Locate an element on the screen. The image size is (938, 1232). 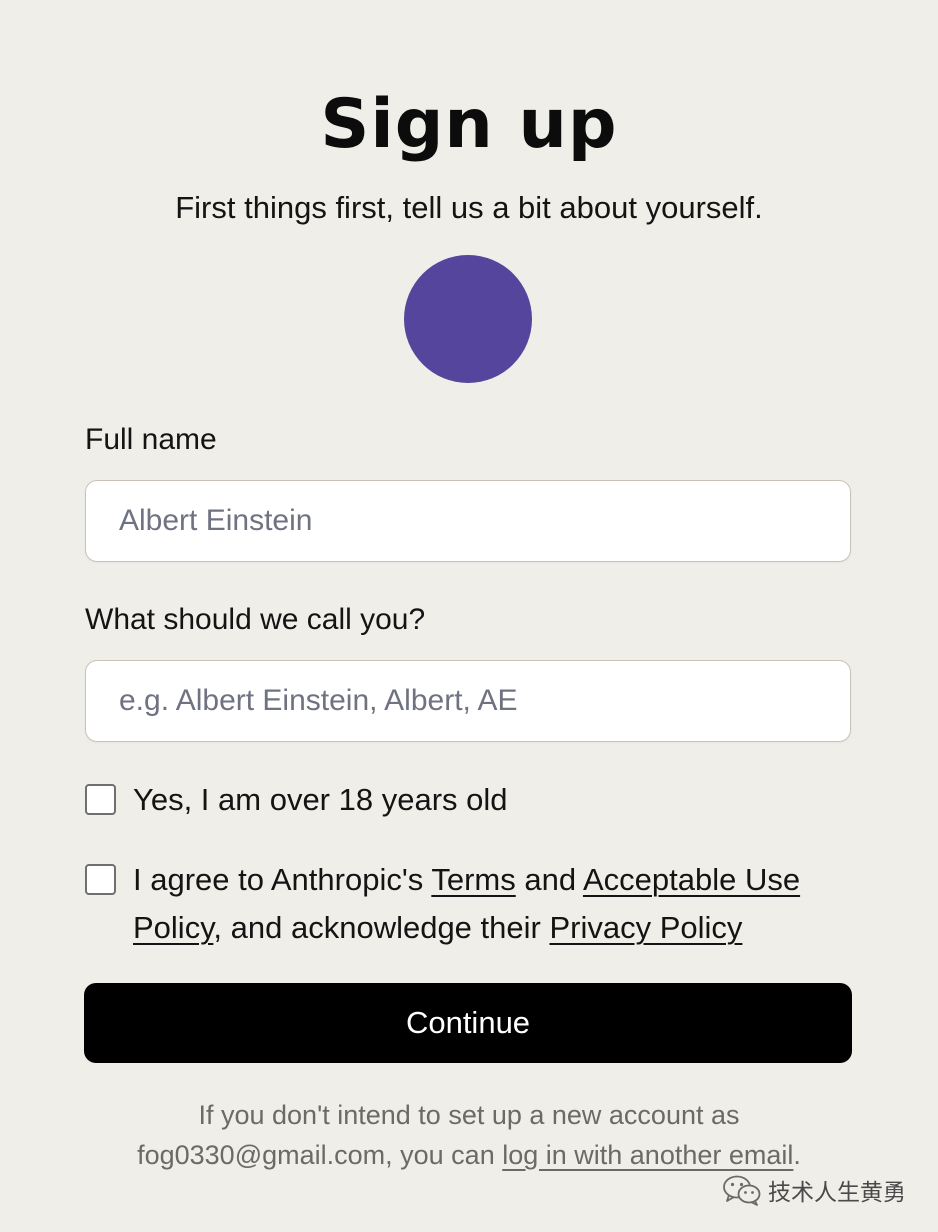
login-another-email-link: log in with another email is located at coordinates (647, 1155).